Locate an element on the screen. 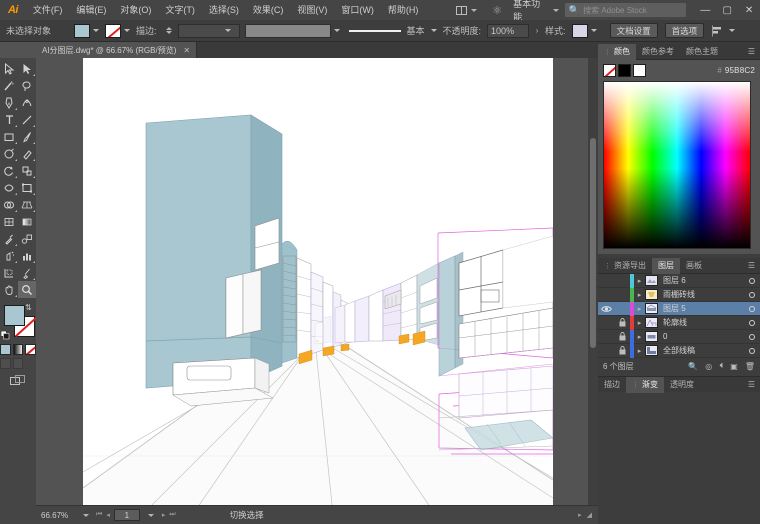  color-spectrum-picker is located at coordinates (677, 165).